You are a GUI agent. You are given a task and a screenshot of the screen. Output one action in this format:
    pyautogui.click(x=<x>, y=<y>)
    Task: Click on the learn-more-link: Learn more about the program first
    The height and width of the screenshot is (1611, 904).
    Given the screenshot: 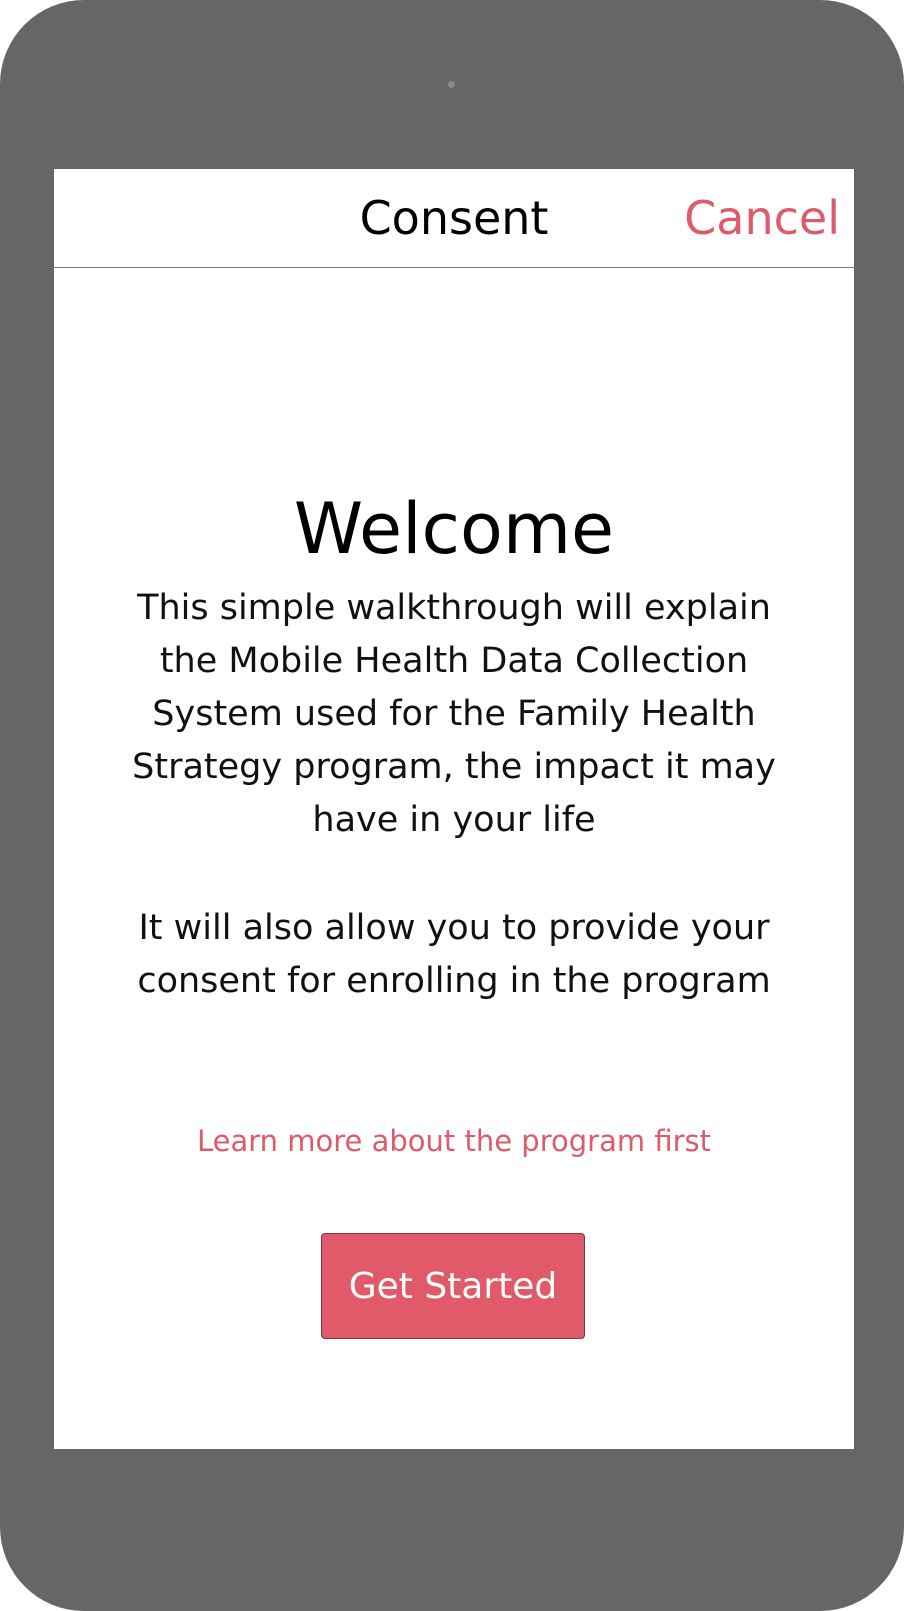 What is the action you would take?
    pyautogui.click(x=454, y=1141)
    